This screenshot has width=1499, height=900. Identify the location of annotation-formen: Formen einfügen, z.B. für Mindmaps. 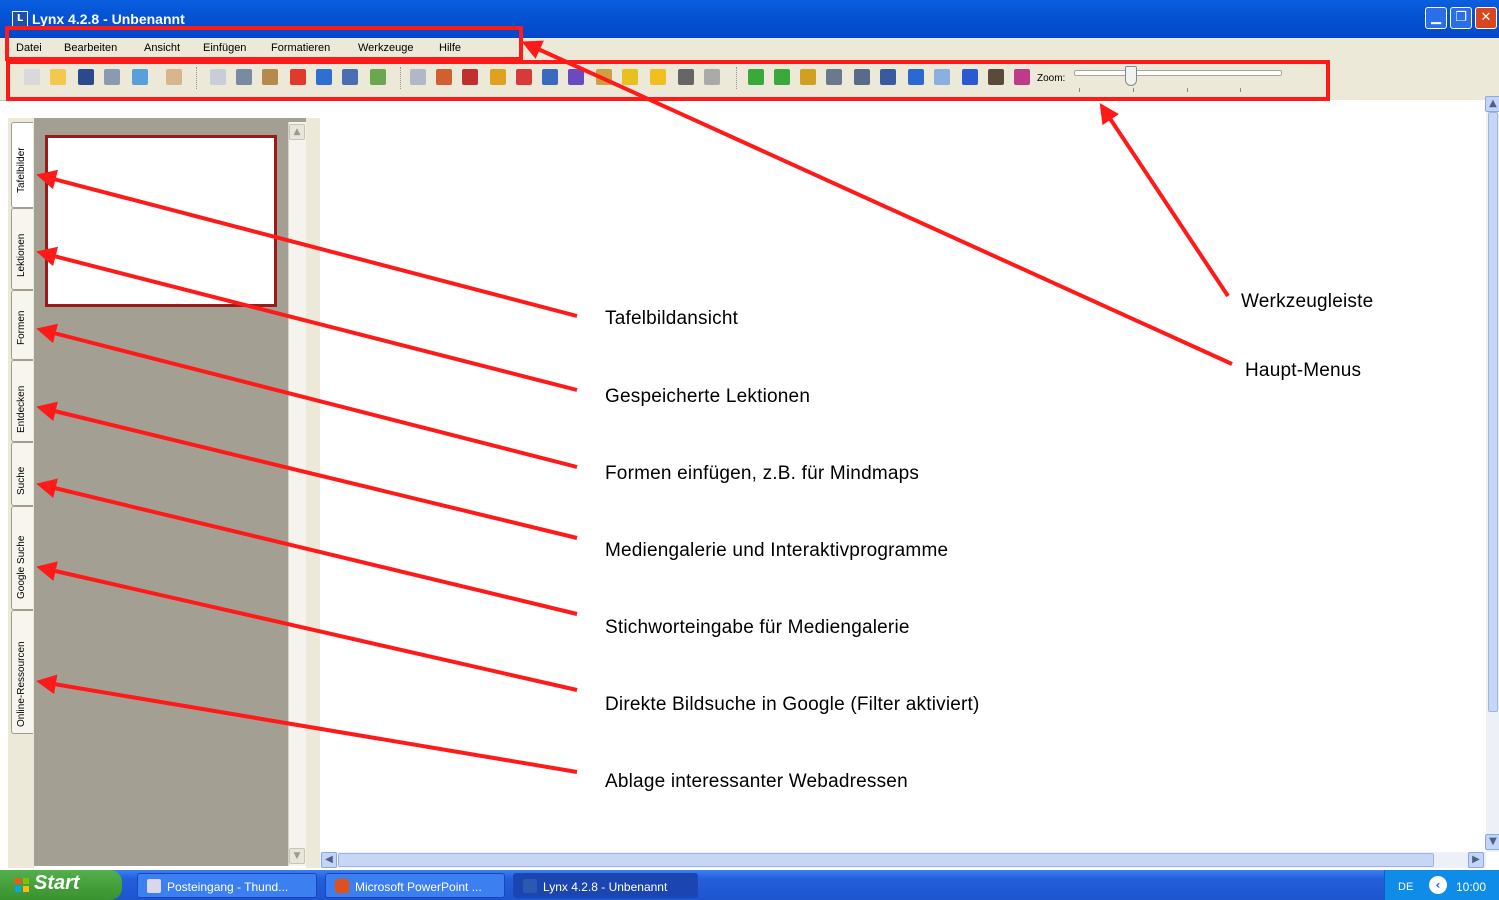
(762, 473).